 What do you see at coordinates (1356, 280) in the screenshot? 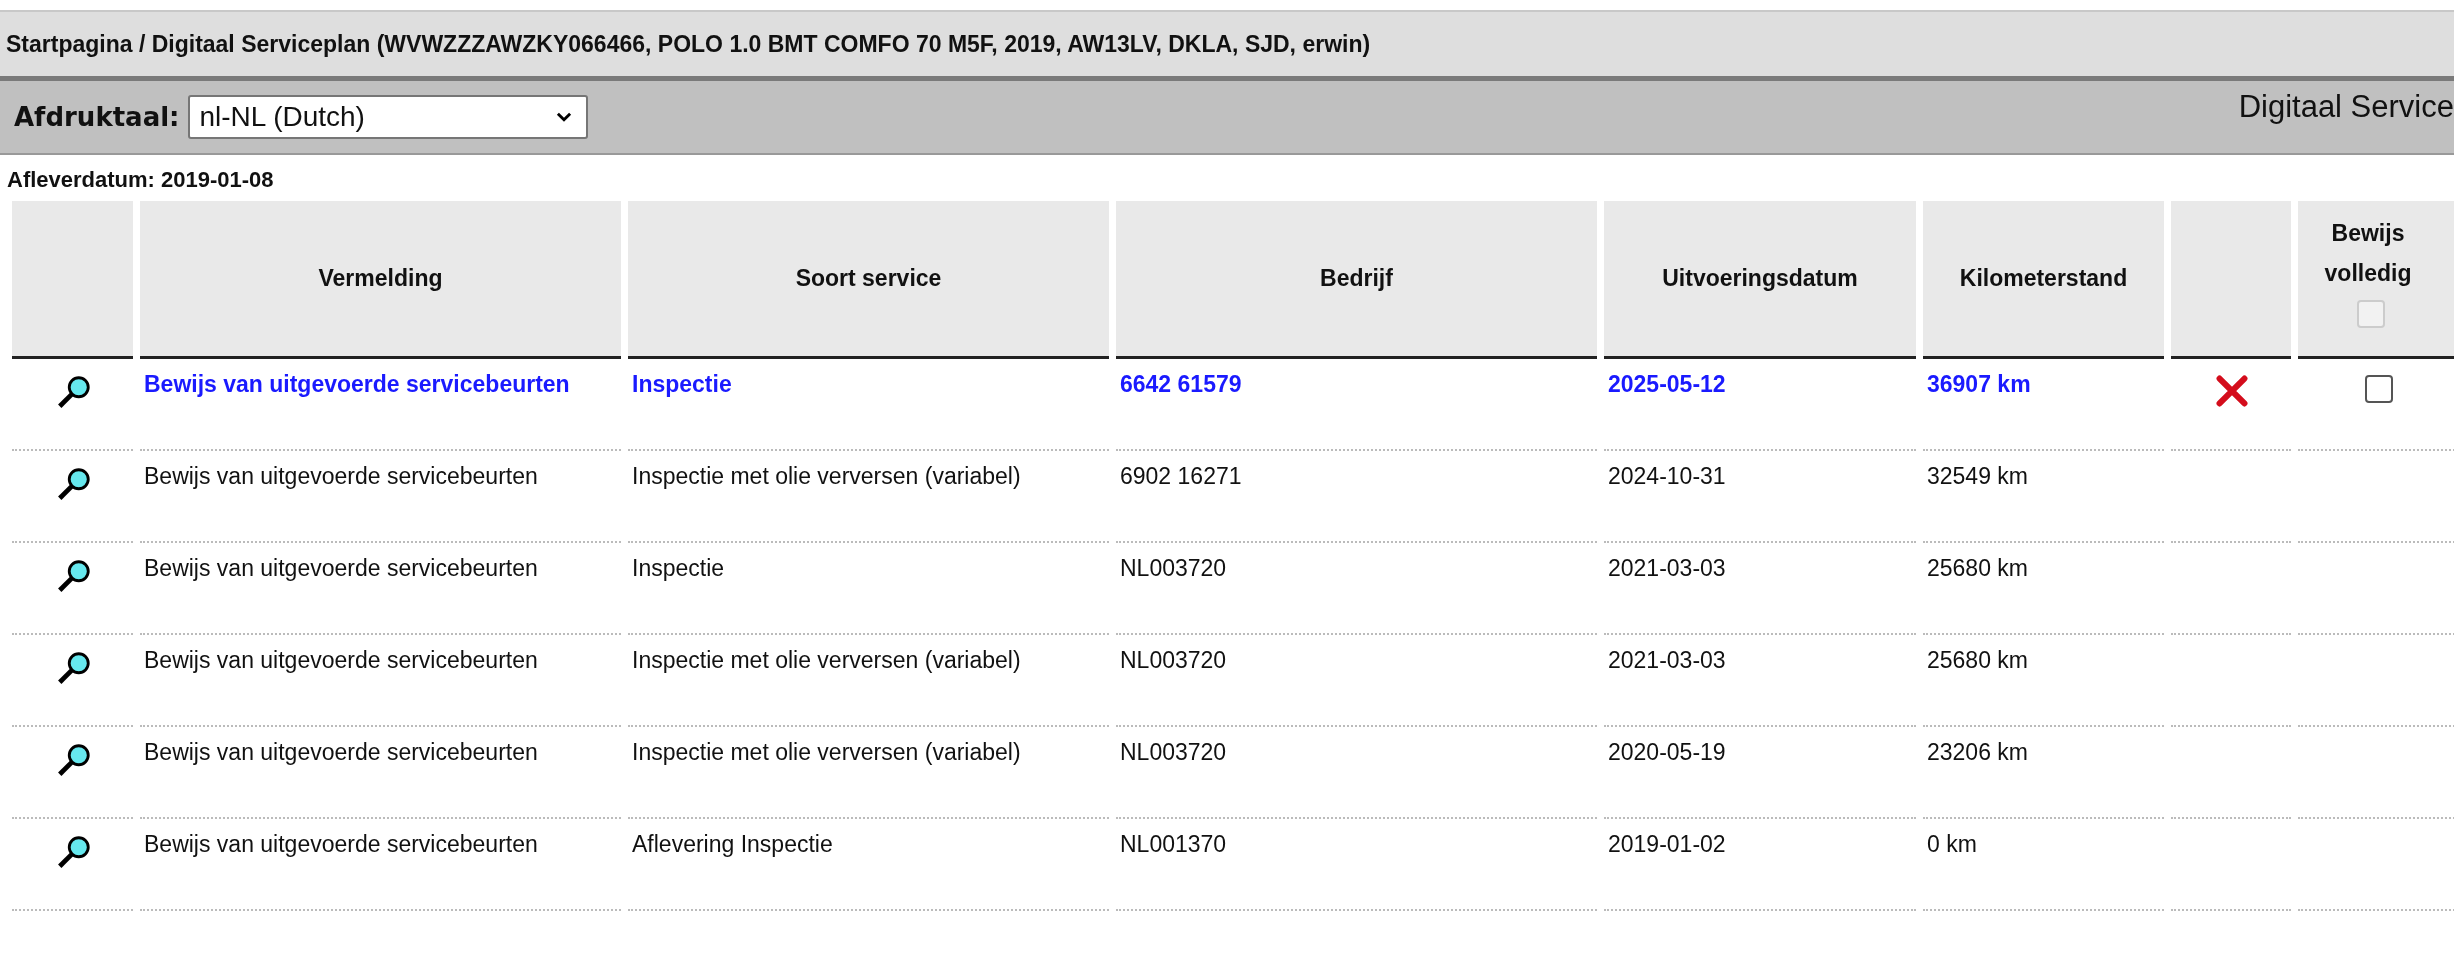
I see `column-header: Bedrijf` at bounding box center [1356, 280].